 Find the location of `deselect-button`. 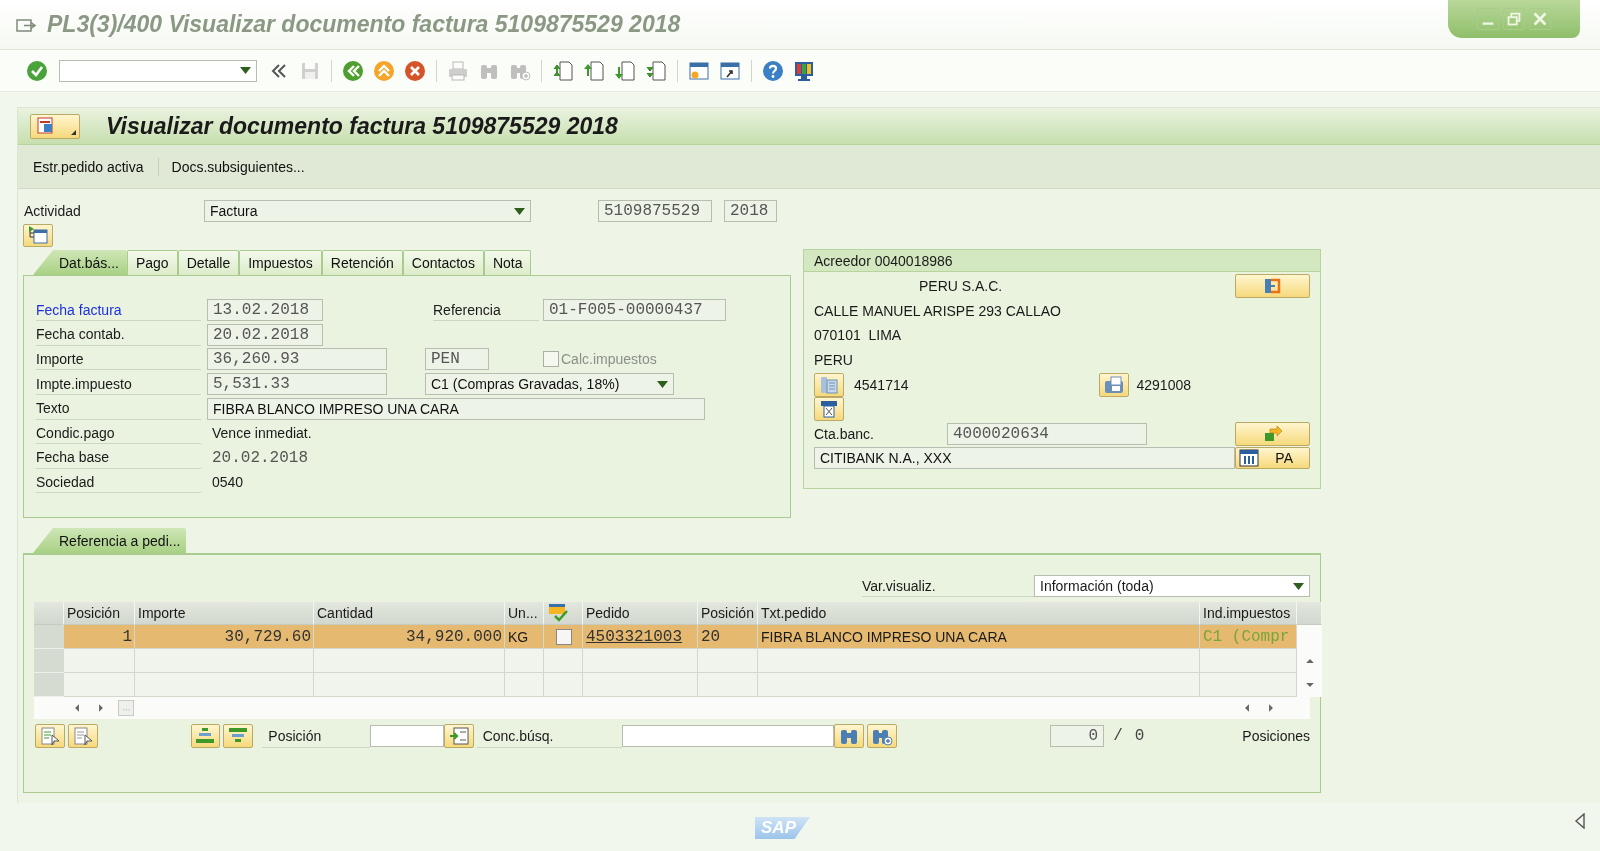

deselect-button is located at coordinates (82, 736).